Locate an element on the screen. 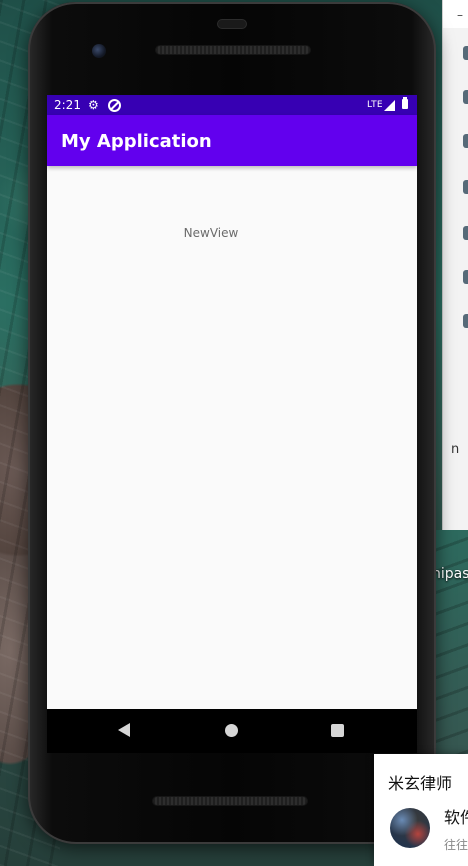  home-icon is located at coordinates (231, 730).